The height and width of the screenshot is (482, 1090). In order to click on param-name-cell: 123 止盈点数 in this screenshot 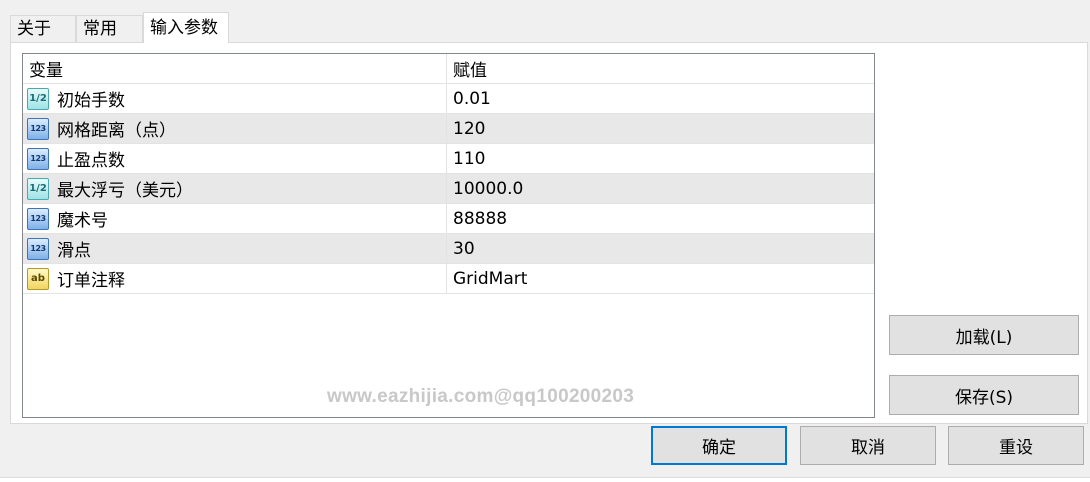, I will do `click(235, 158)`.